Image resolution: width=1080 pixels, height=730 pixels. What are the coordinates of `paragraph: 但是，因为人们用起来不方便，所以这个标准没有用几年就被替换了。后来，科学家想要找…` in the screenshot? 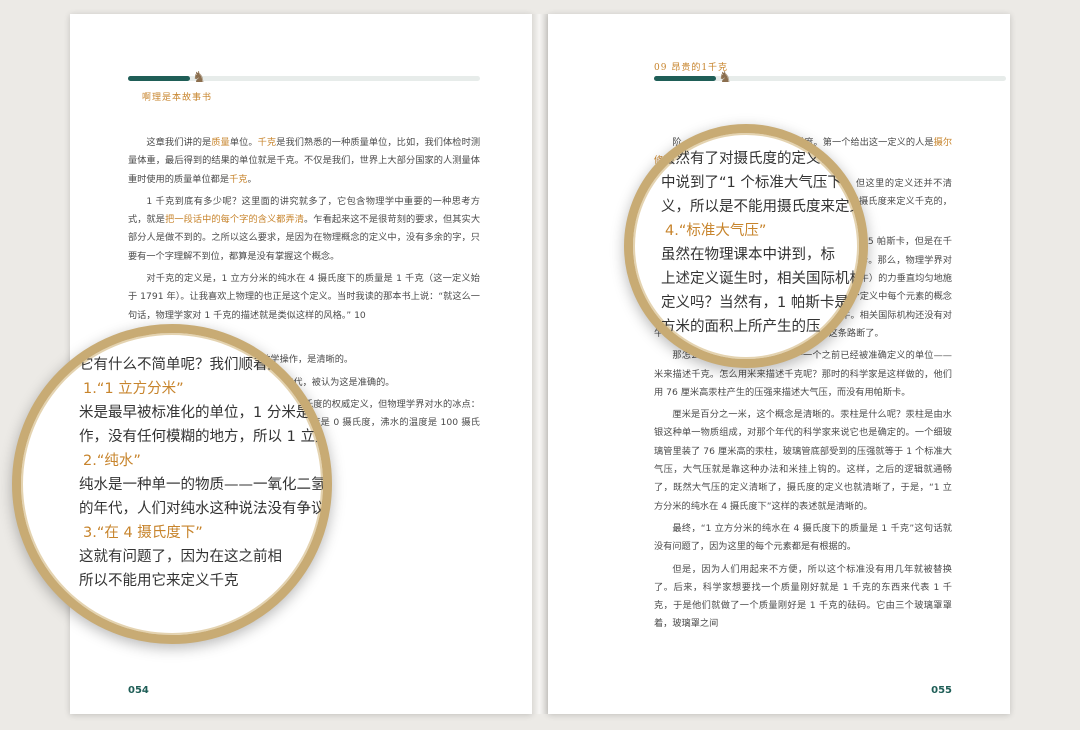 It's located at (803, 597).